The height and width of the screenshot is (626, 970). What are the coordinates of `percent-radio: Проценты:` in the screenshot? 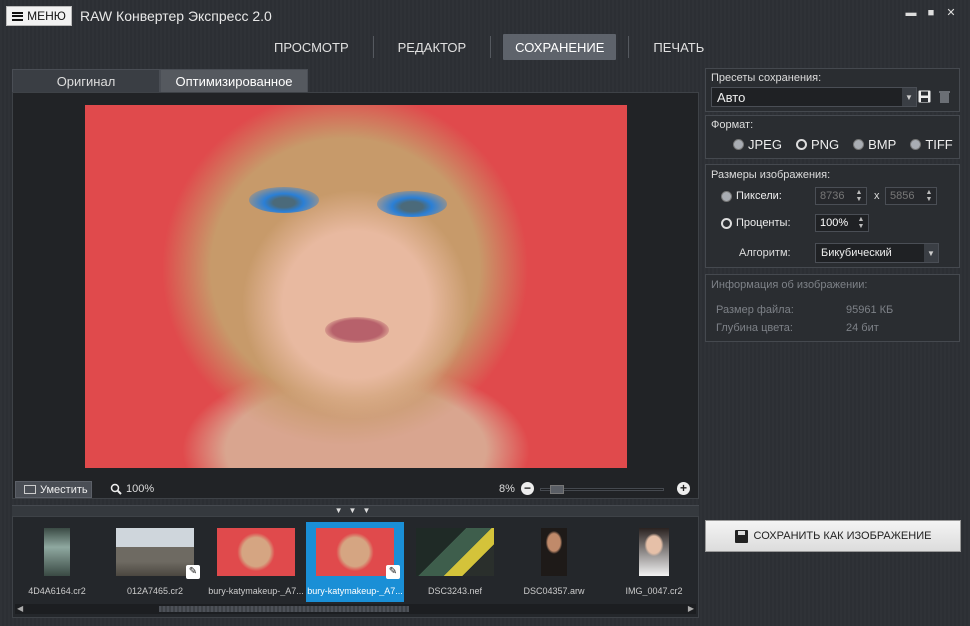 It's located at (756, 223).